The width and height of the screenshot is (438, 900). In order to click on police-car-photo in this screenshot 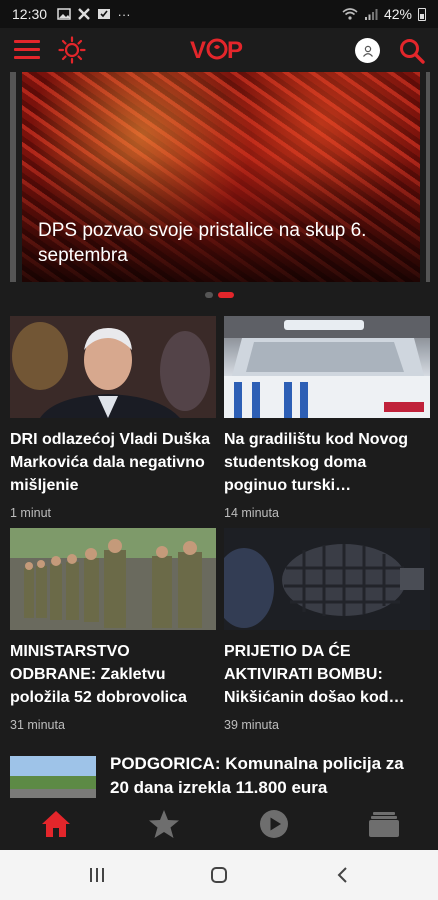, I will do `click(327, 367)`.